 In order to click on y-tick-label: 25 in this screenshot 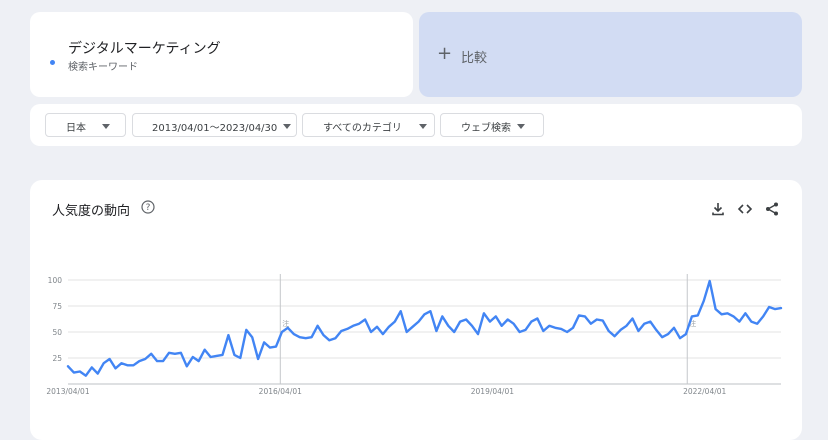, I will do `click(57, 358)`.